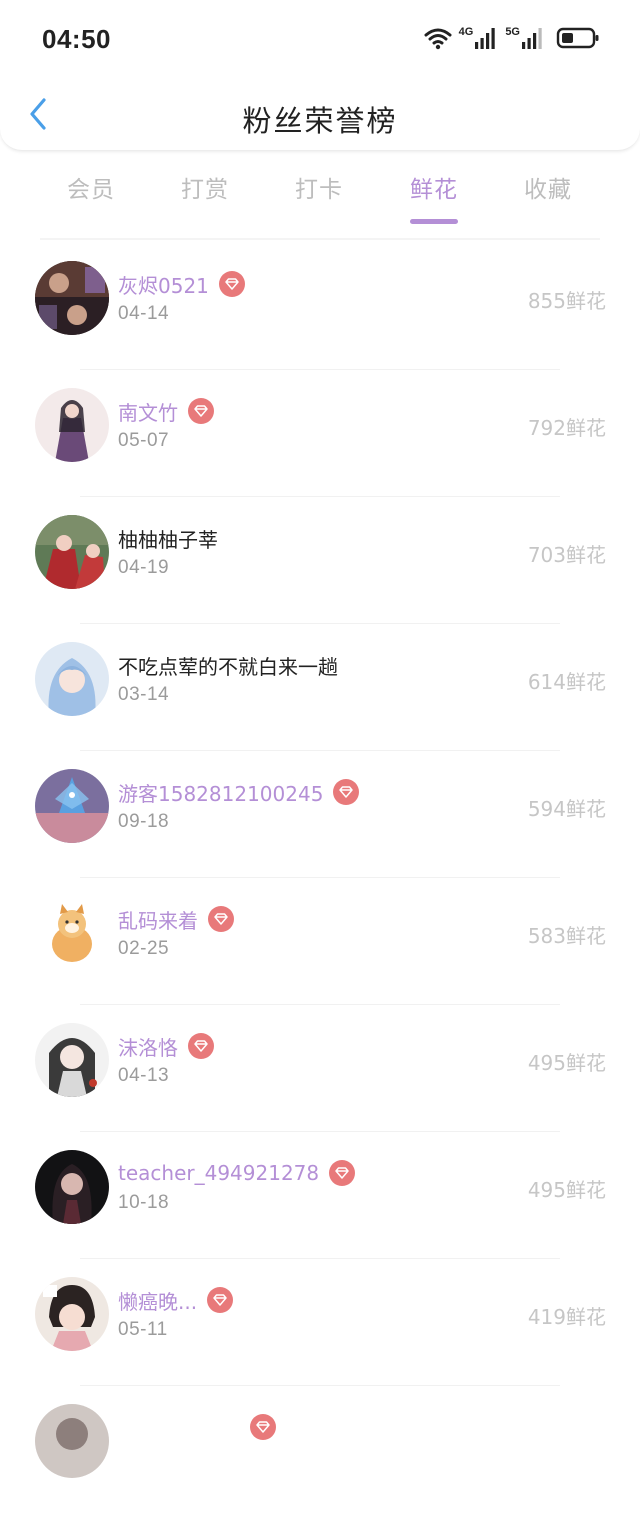 The image size is (640, 1513). Describe the element at coordinates (148, 1047) in the screenshot. I see `fan-name: 沫洛恪` at that location.